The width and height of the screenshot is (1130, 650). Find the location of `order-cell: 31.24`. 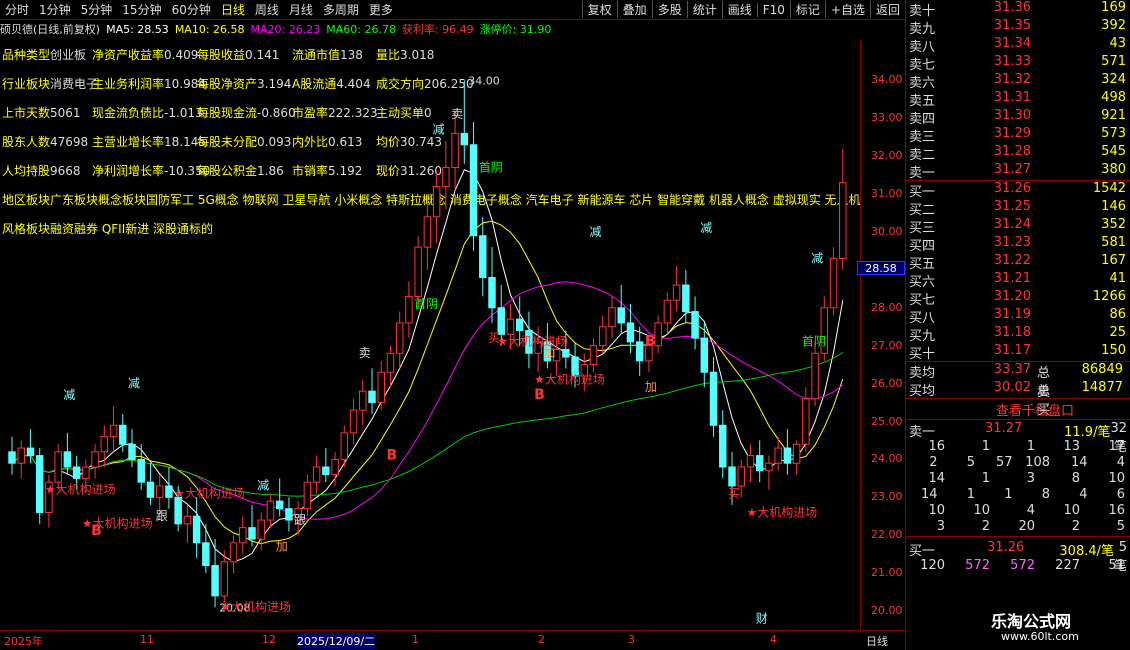

order-cell: 31.24 is located at coordinates (1012, 224).